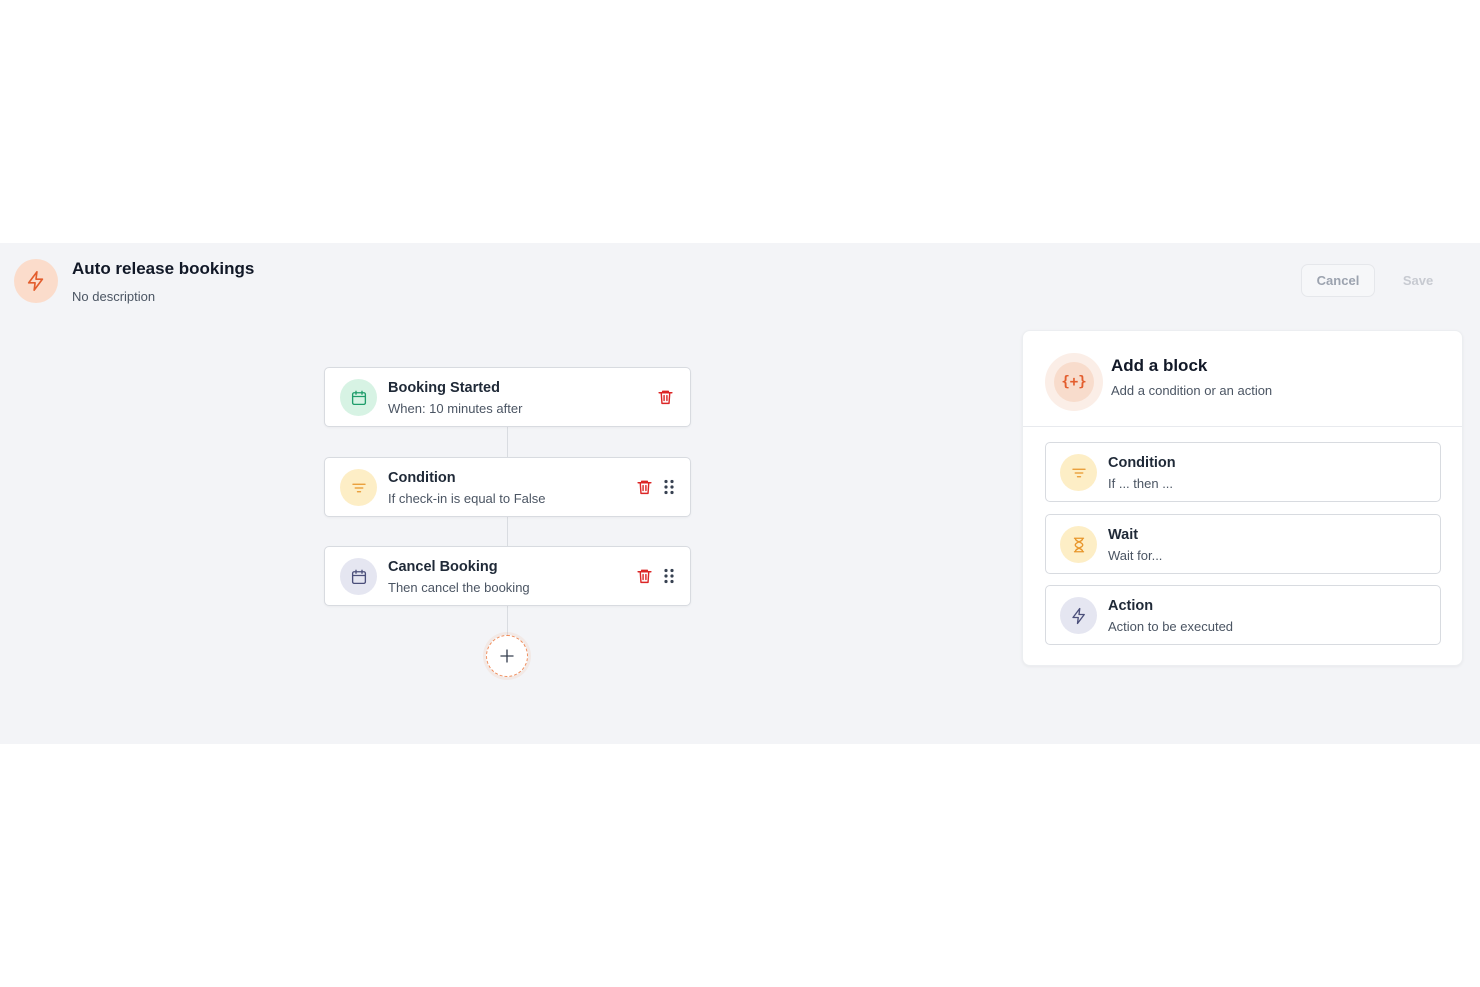 The height and width of the screenshot is (987, 1480). What do you see at coordinates (507, 487) in the screenshot?
I see `flow-node-condition: Condition If check-in is equal to False` at bounding box center [507, 487].